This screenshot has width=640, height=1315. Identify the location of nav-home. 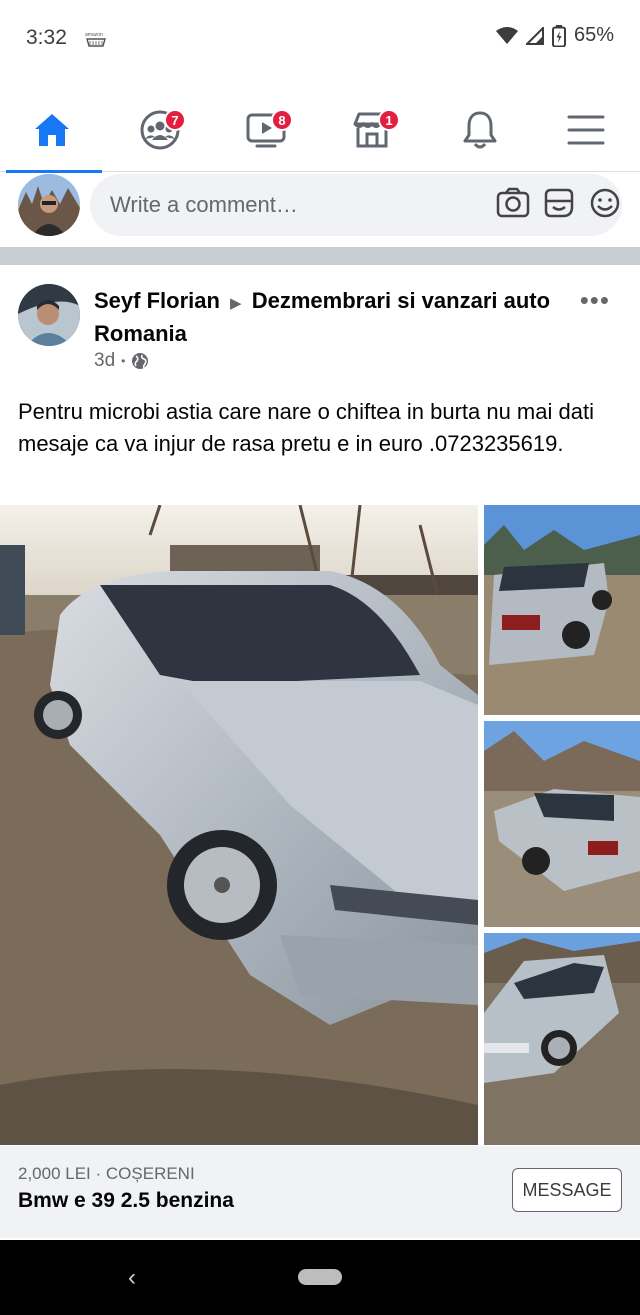
(52, 130).